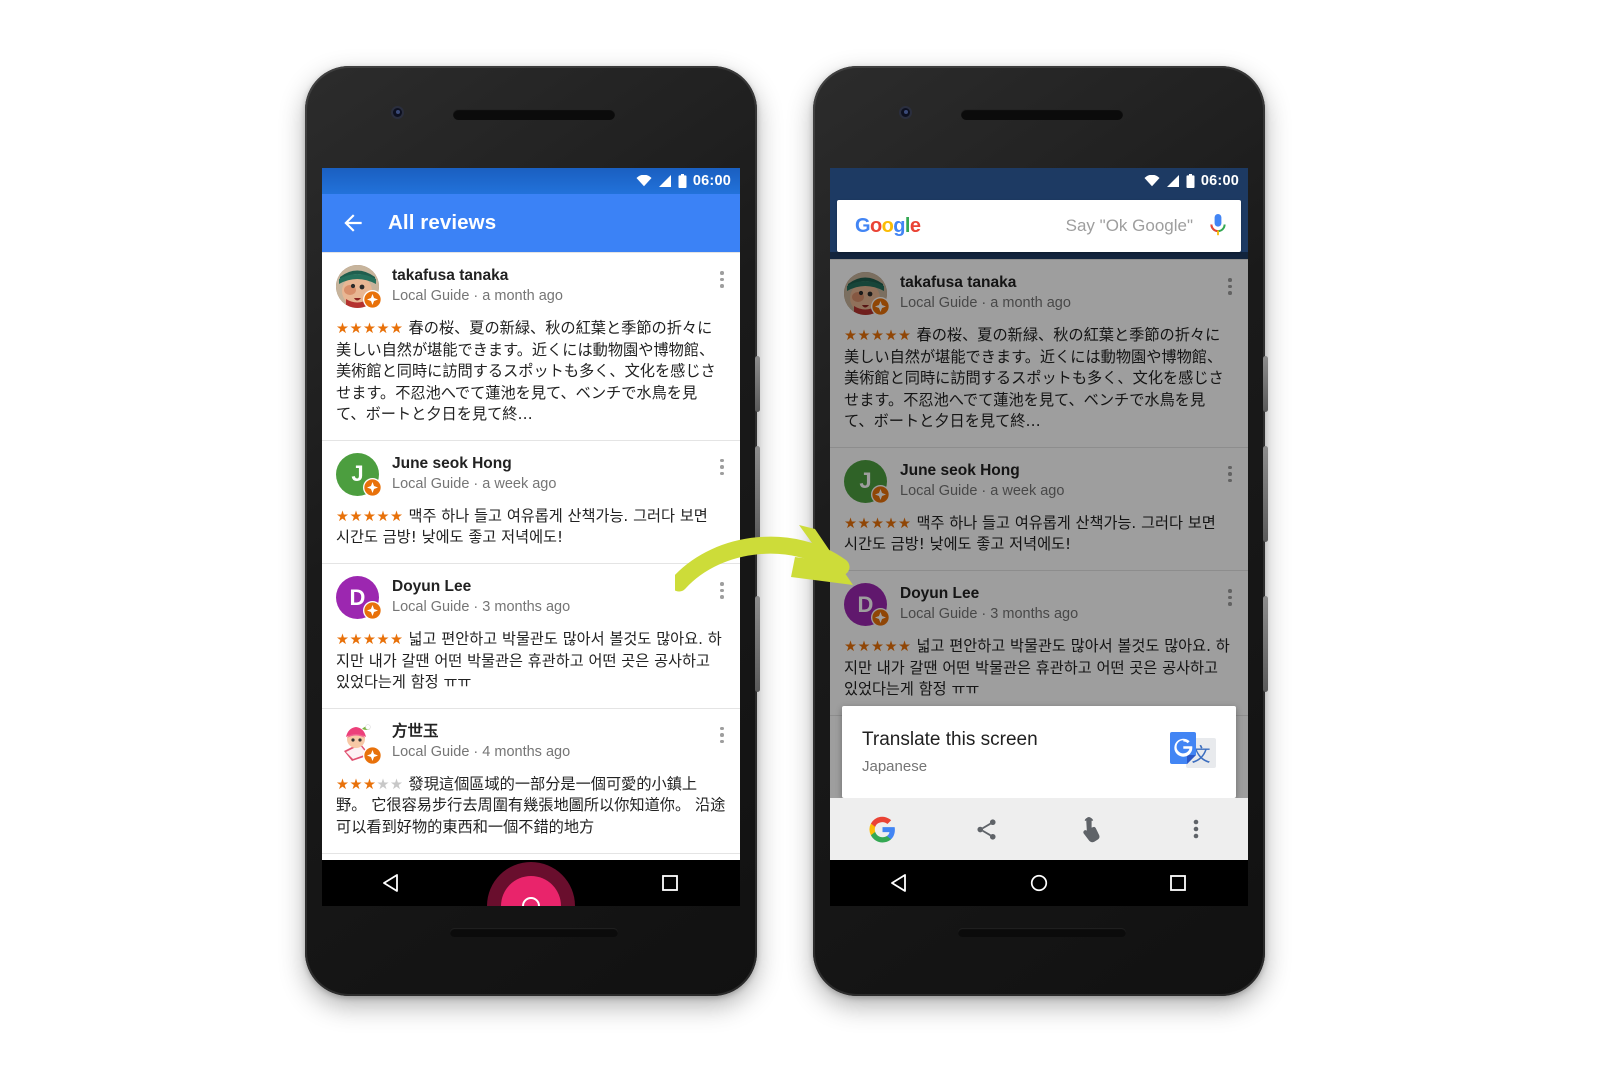 The height and width of the screenshot is (1066, 1600). Describe the element at coordinates (905, 112) in the screenshot. I see `front-camera-icon` at that location.